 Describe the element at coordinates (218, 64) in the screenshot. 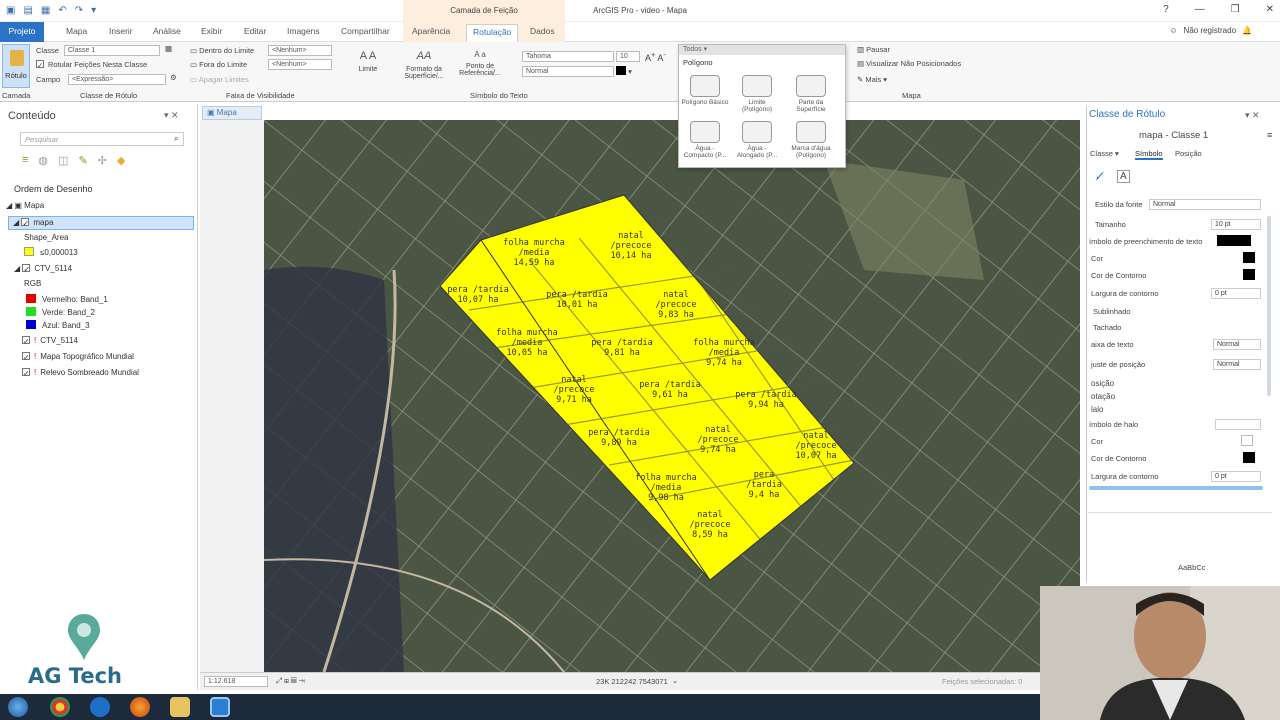

I see `fora-limite-button: ▭ Fora do Limite` at that location.